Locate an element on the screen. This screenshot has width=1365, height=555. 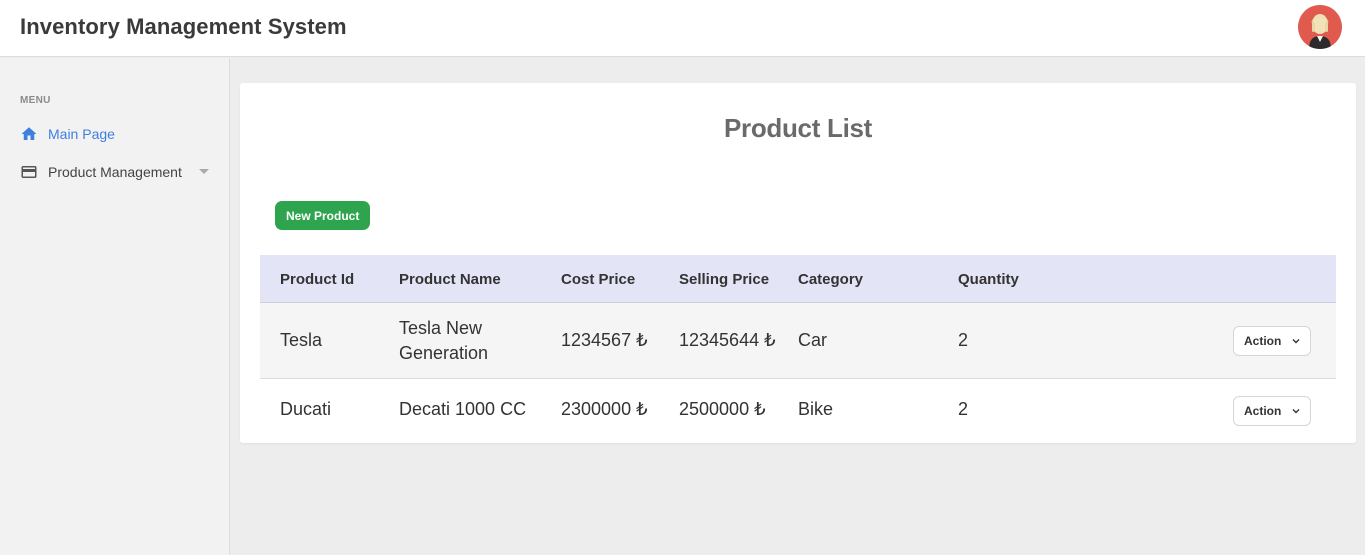
cell-cost-price: 1234567 ₺ is located at coordinates (604, 340).